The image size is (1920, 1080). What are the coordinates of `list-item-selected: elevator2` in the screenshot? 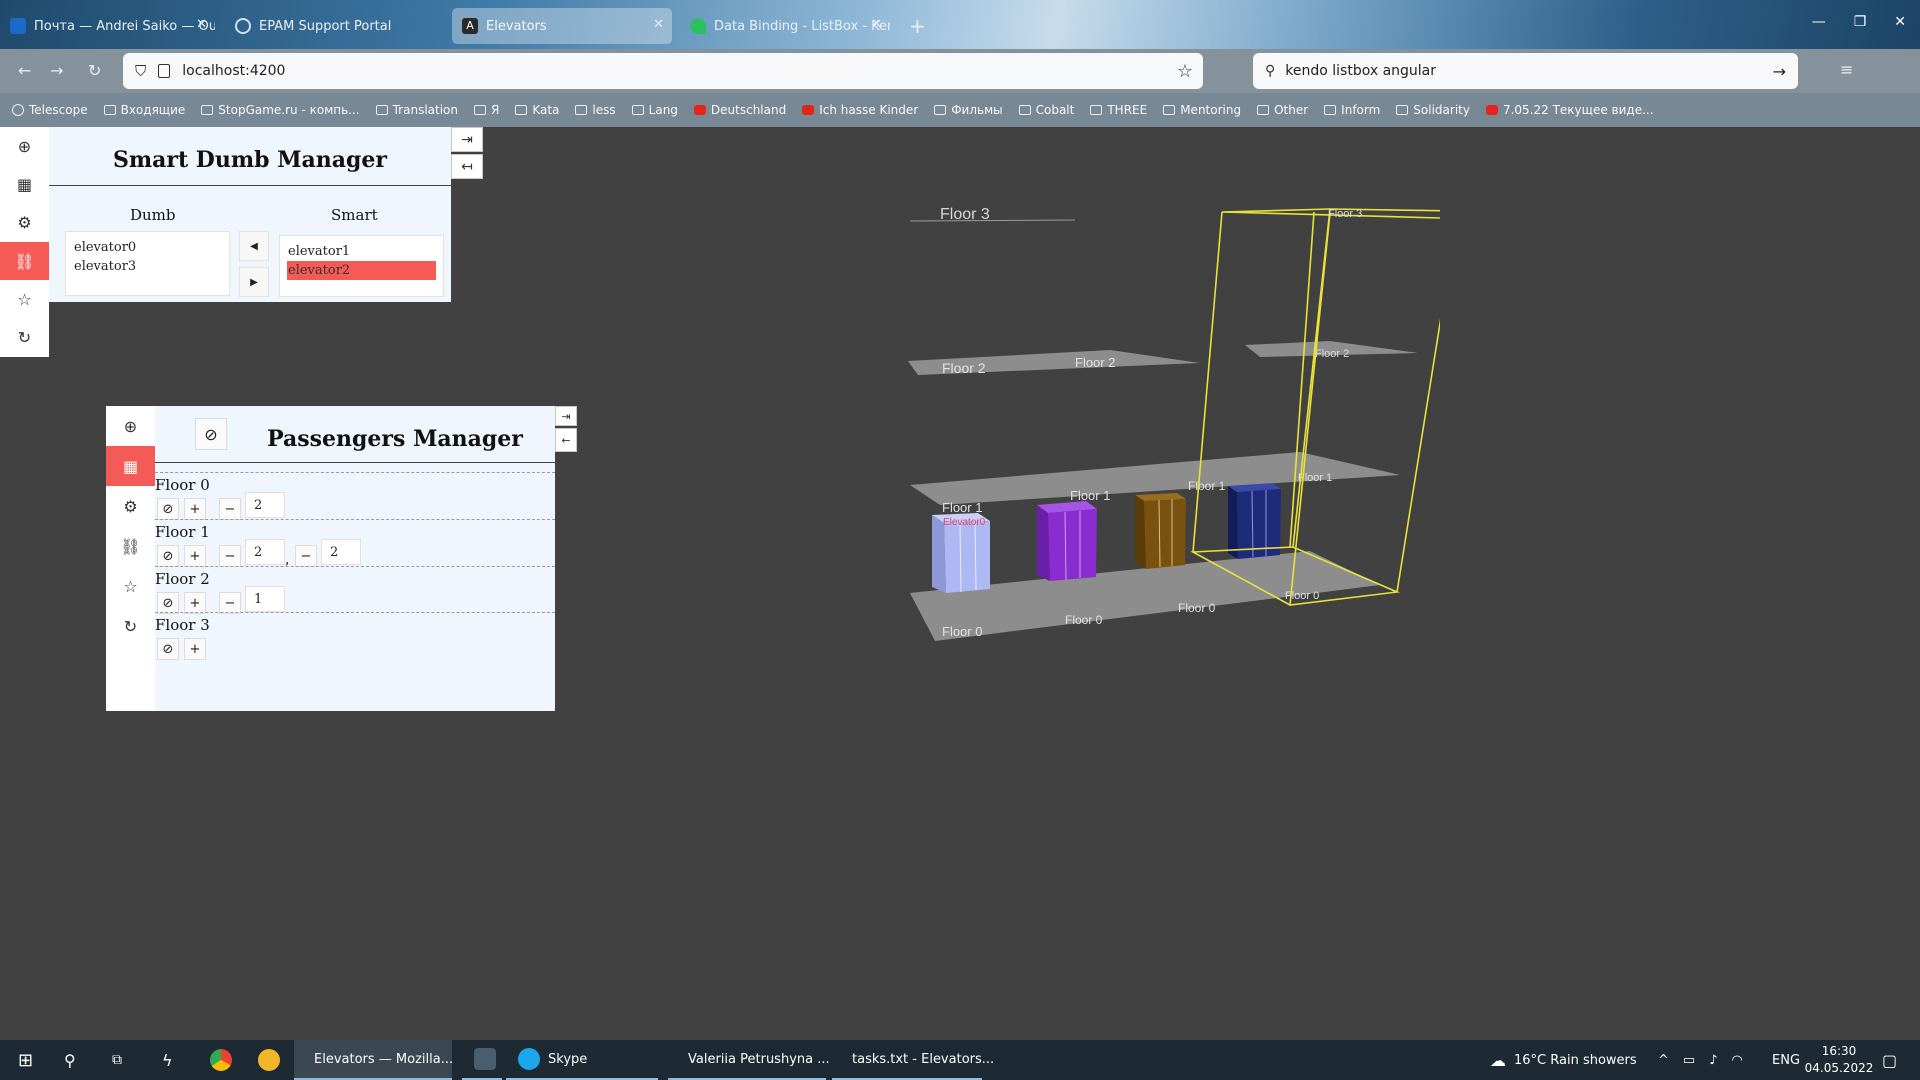 It's located at (361, 270).